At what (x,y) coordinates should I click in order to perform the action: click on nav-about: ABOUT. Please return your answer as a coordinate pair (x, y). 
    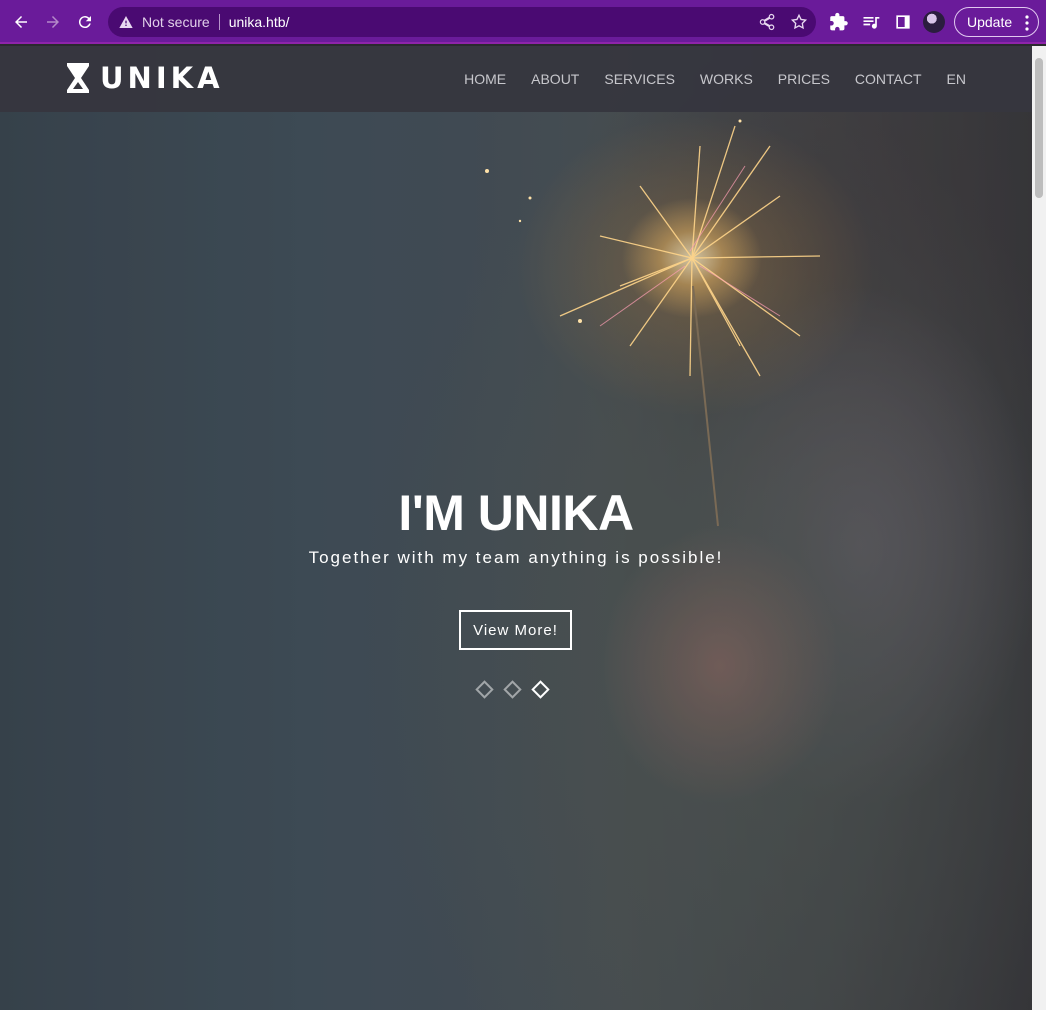
    Looking at the image, I should click on (555, 79).